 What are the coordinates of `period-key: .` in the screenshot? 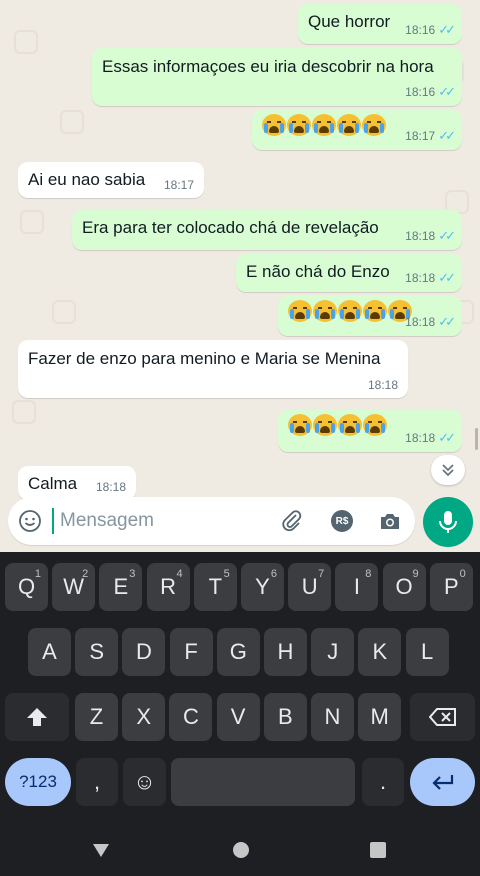 It's located at (383, 782).